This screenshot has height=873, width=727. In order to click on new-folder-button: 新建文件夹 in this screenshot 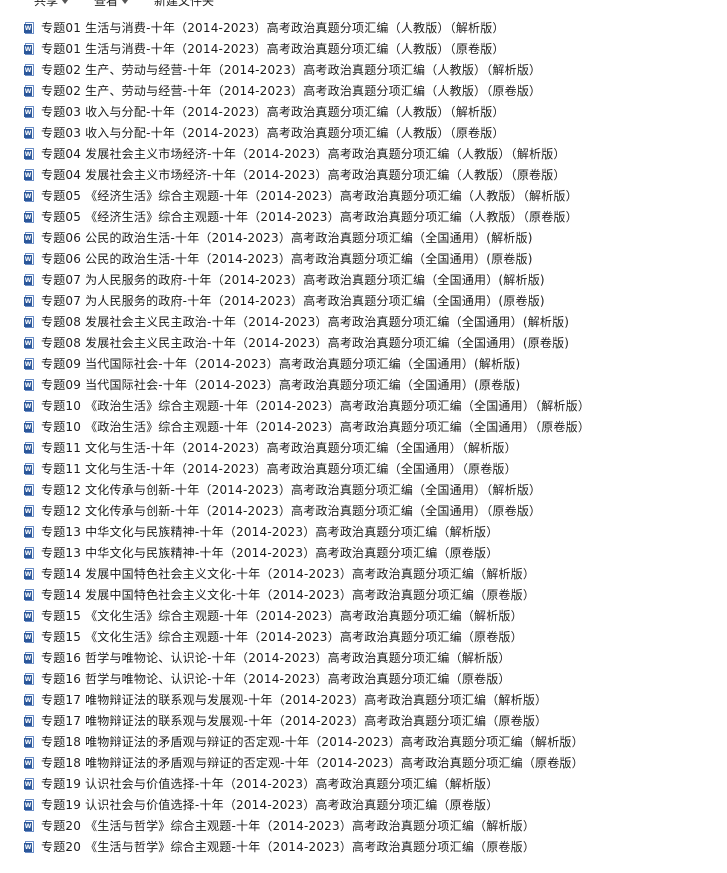, I will do `click(184, 4)`.